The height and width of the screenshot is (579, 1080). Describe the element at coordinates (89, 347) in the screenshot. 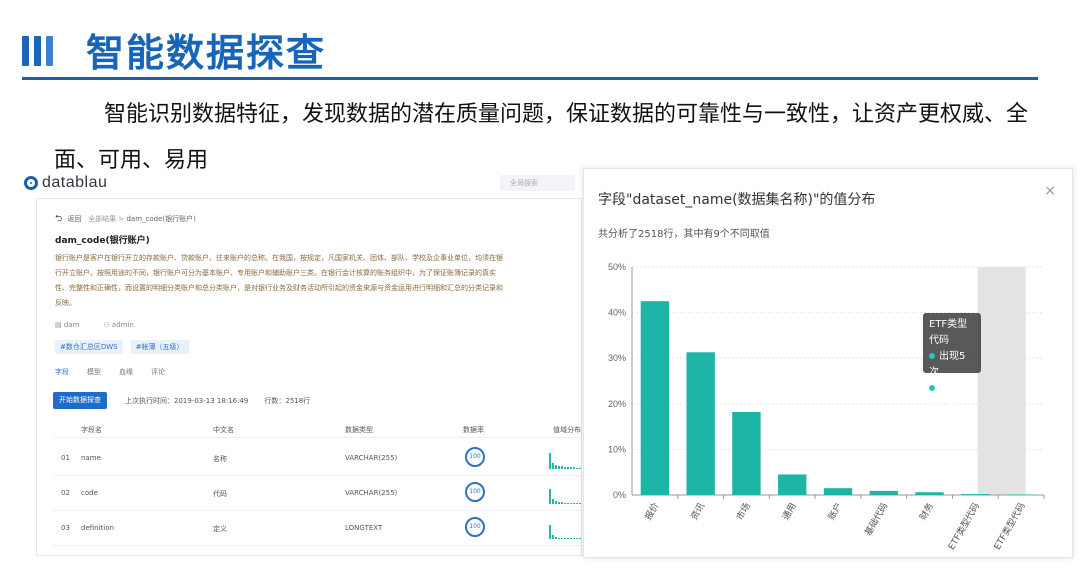

I see `tag-item: #数仓汇总区DWS` at that location.